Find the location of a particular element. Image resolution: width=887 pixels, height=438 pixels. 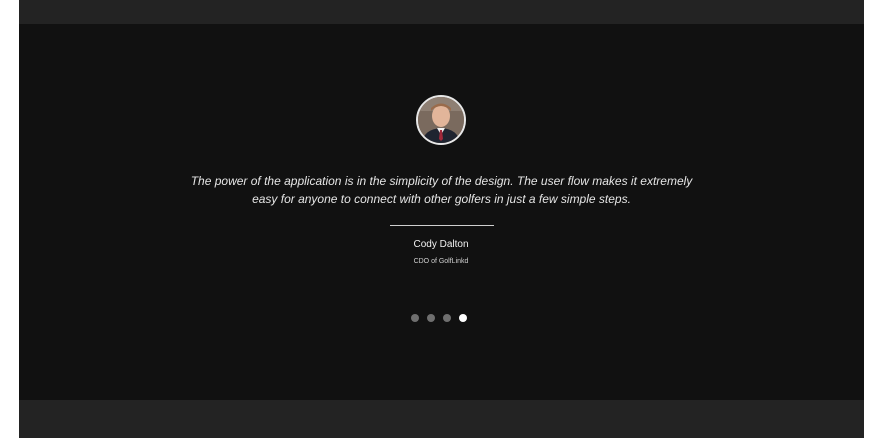

slider-pagination is located at coordinates (443, 319).